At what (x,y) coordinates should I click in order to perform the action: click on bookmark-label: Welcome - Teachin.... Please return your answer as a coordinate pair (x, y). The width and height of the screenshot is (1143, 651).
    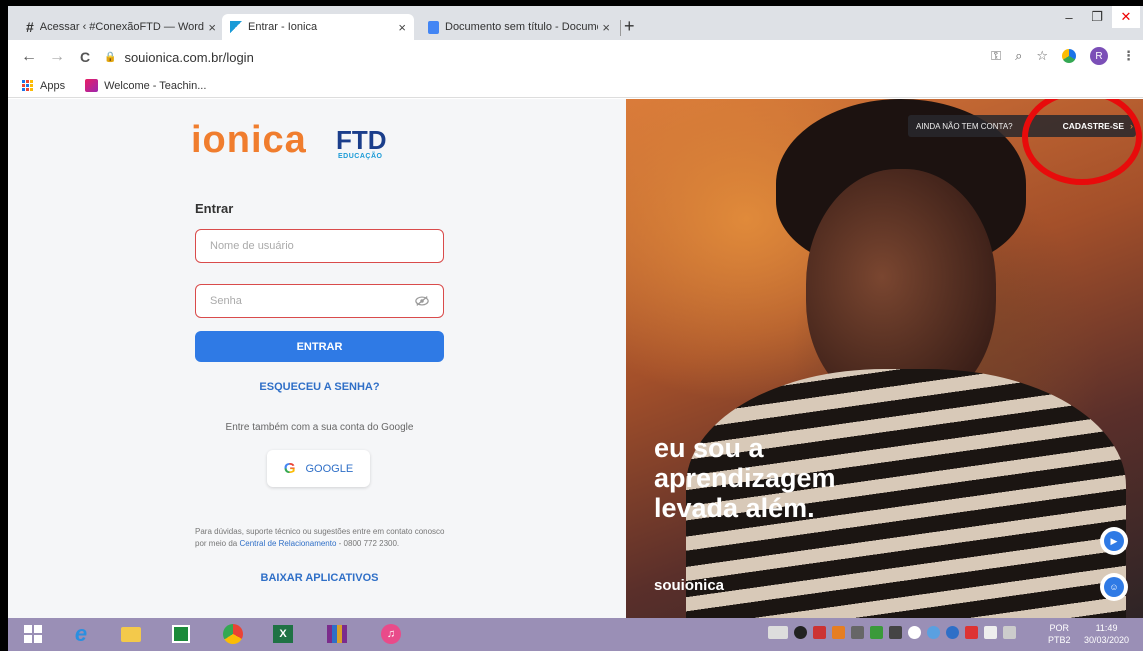
    Looking at the image, I should click on (155, 85).